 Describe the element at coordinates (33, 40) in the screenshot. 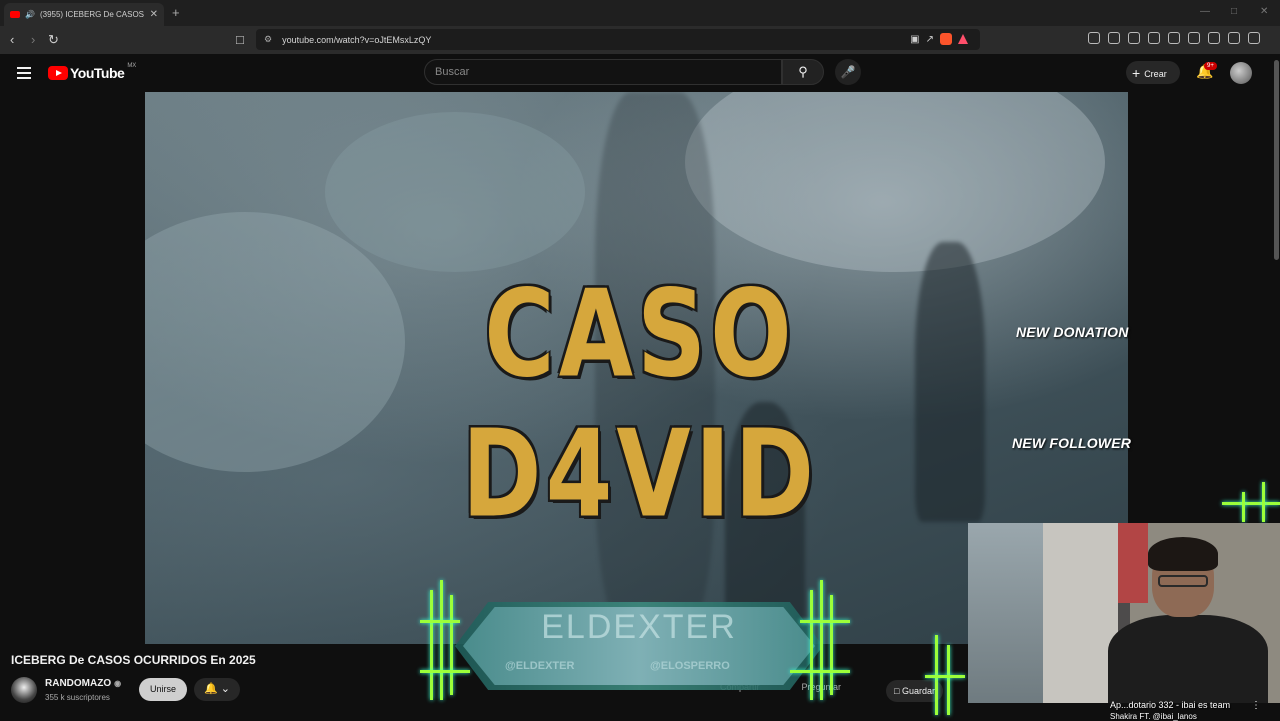

I see `forward-icon: ›` at that location.